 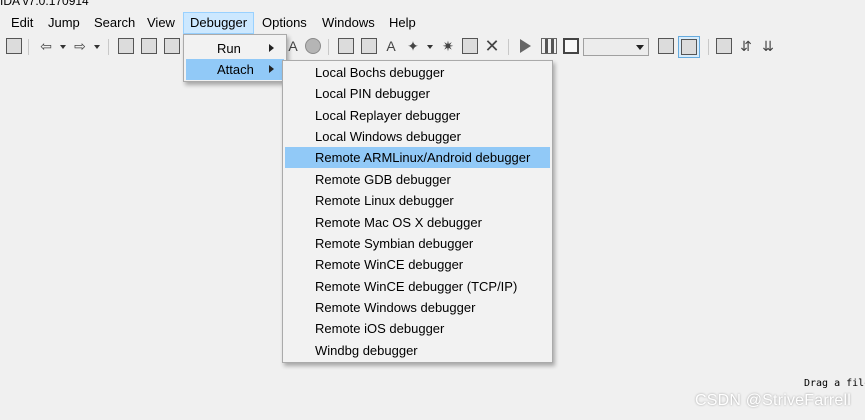 I want to click on attach-item-label: Remote Symbian debugger, so click(x=394, y=243).